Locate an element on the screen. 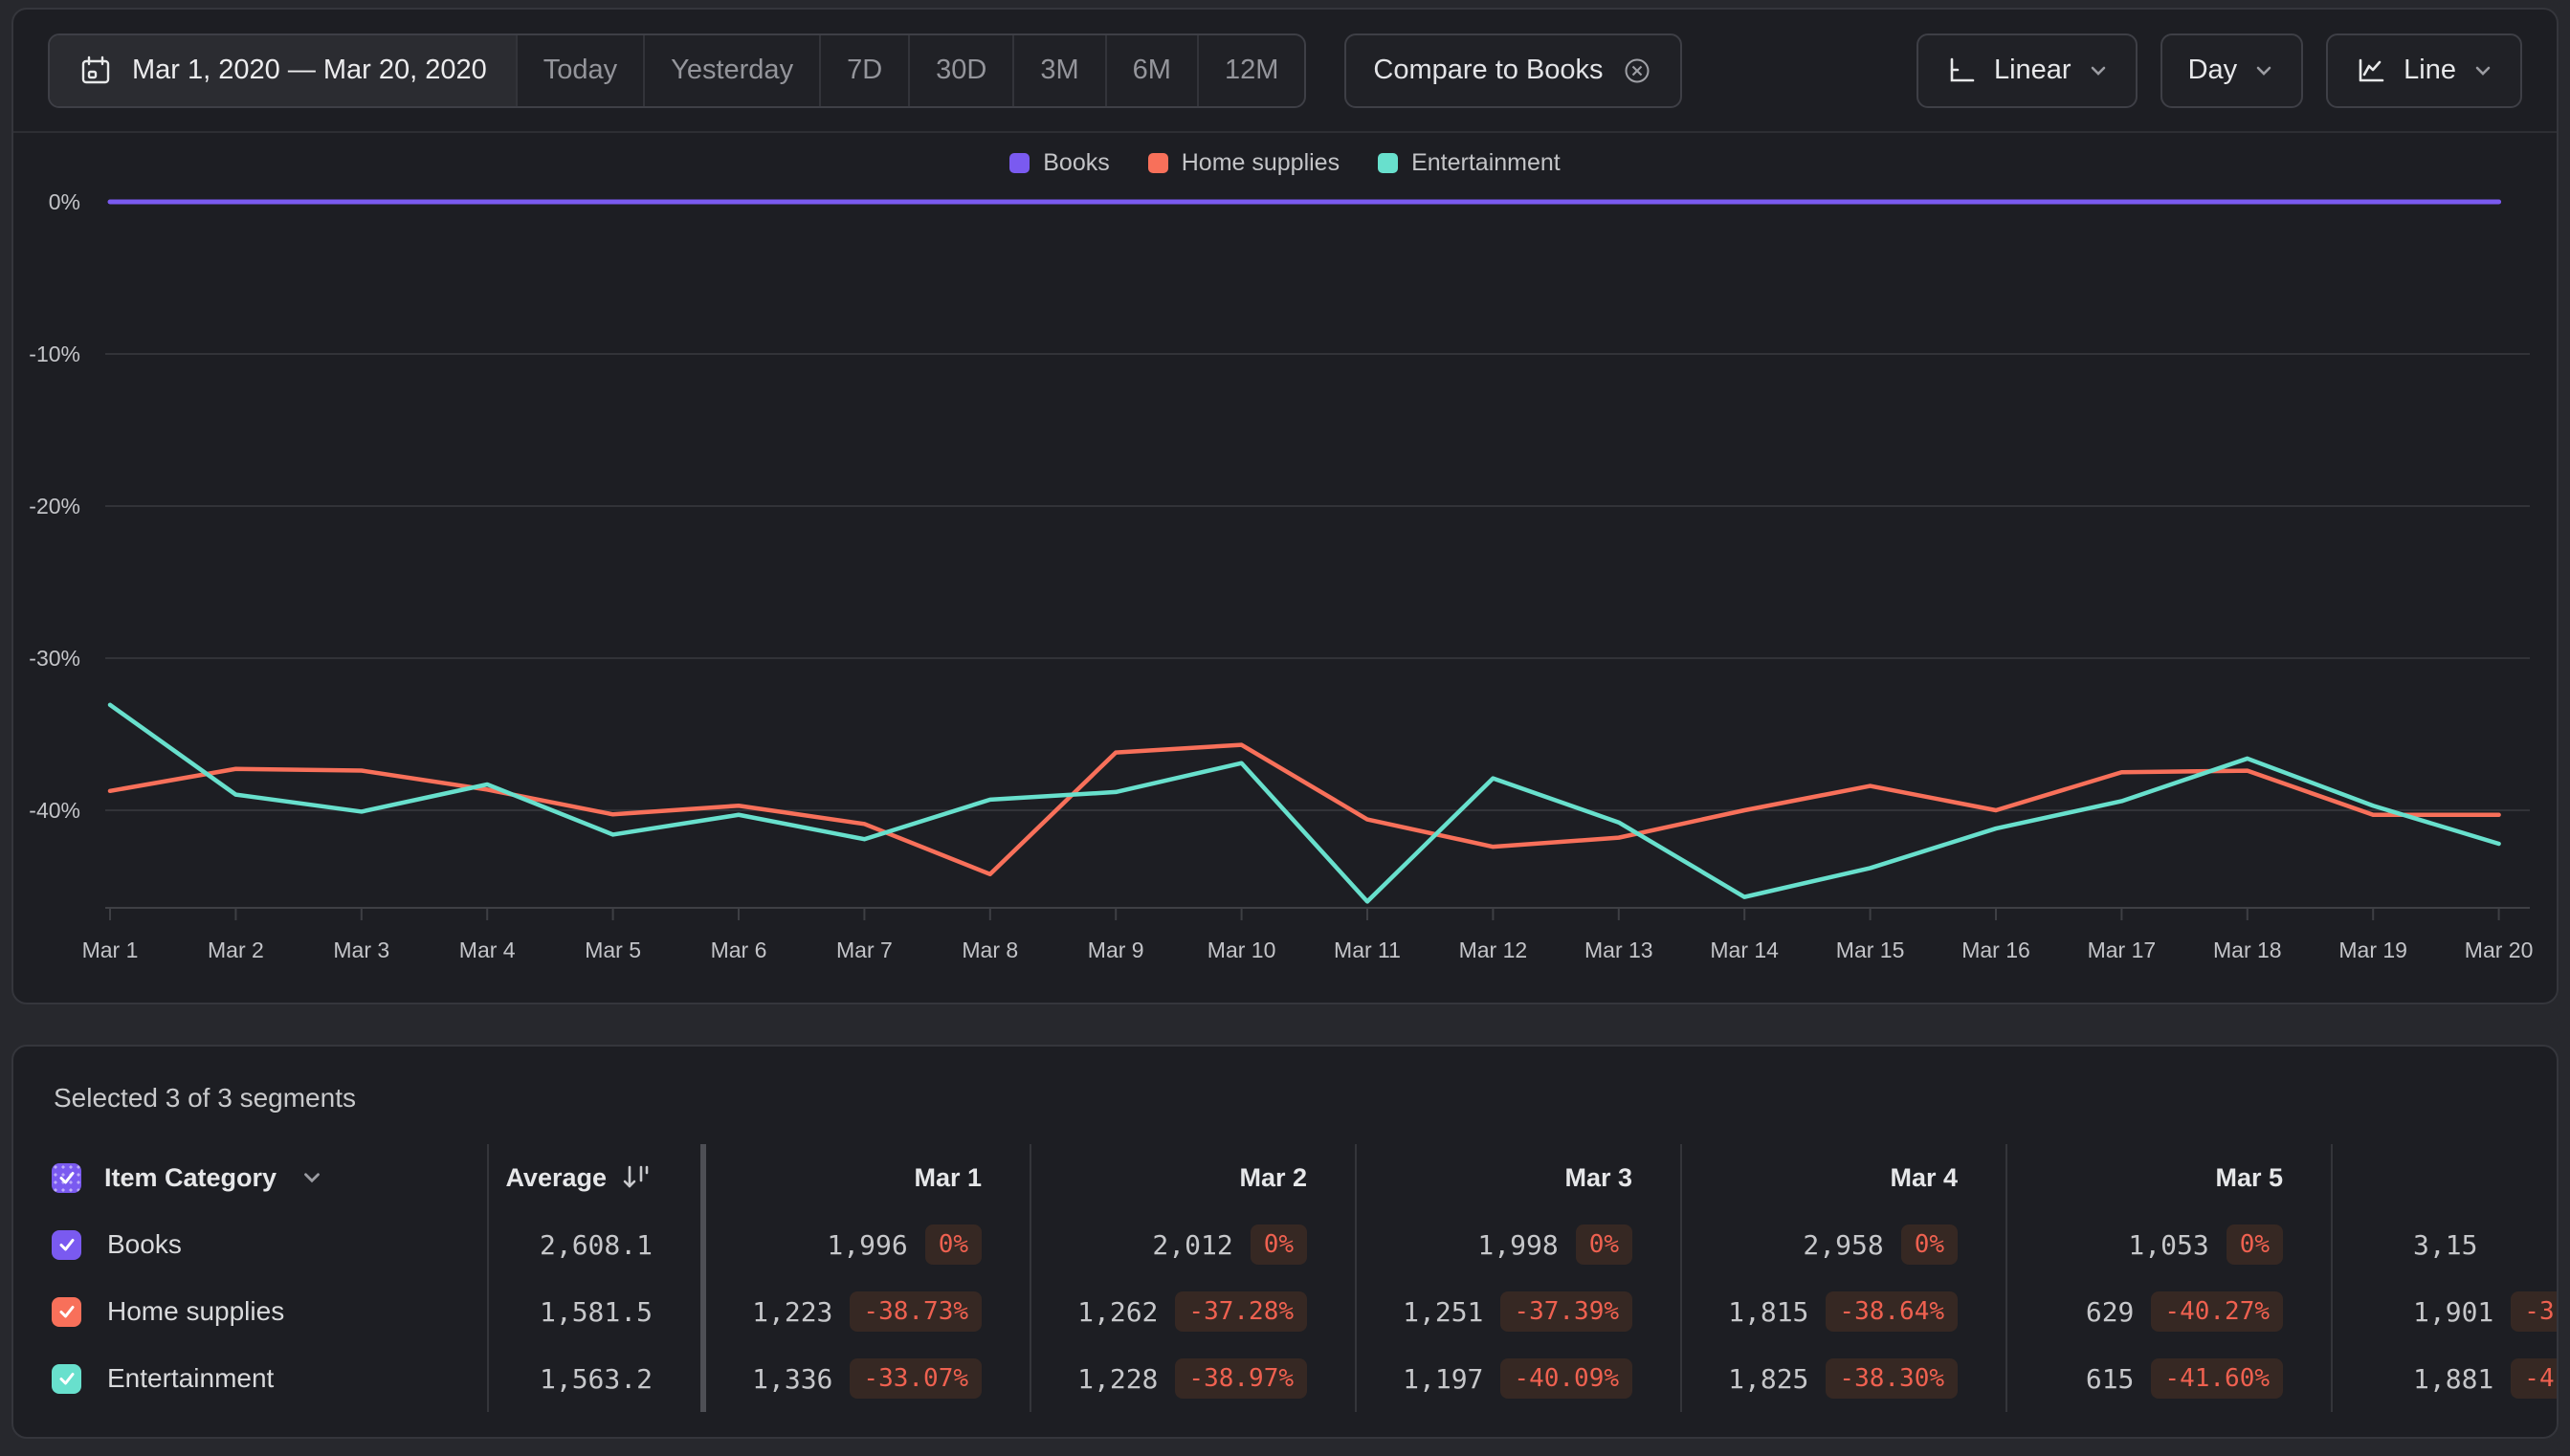 This screenshot has height=1456, width=2570. day-value-cell: 2,958 0% is located at coordinates (1844, 1245).